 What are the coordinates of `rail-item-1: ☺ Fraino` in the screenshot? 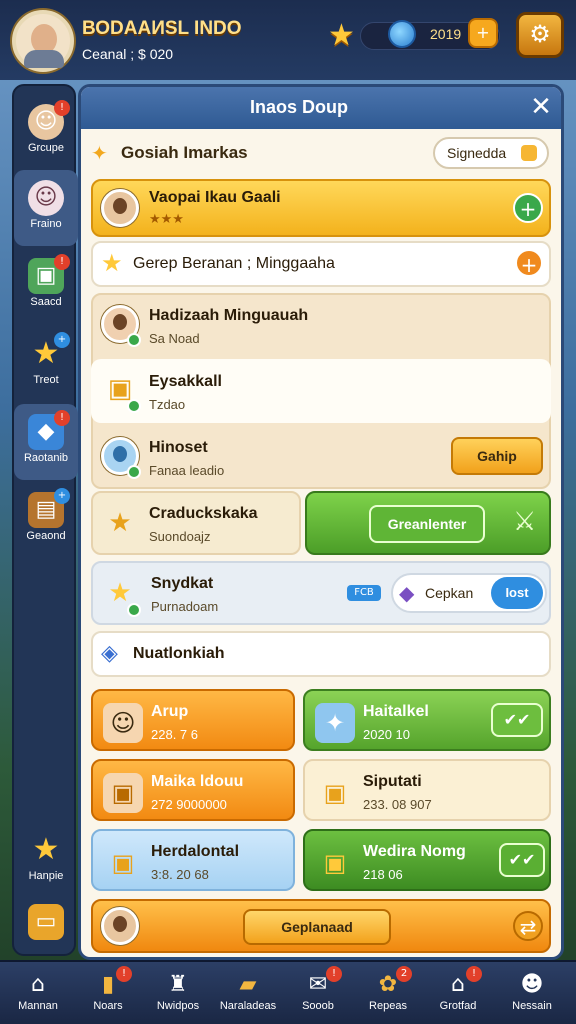 It's located at (46, 208).